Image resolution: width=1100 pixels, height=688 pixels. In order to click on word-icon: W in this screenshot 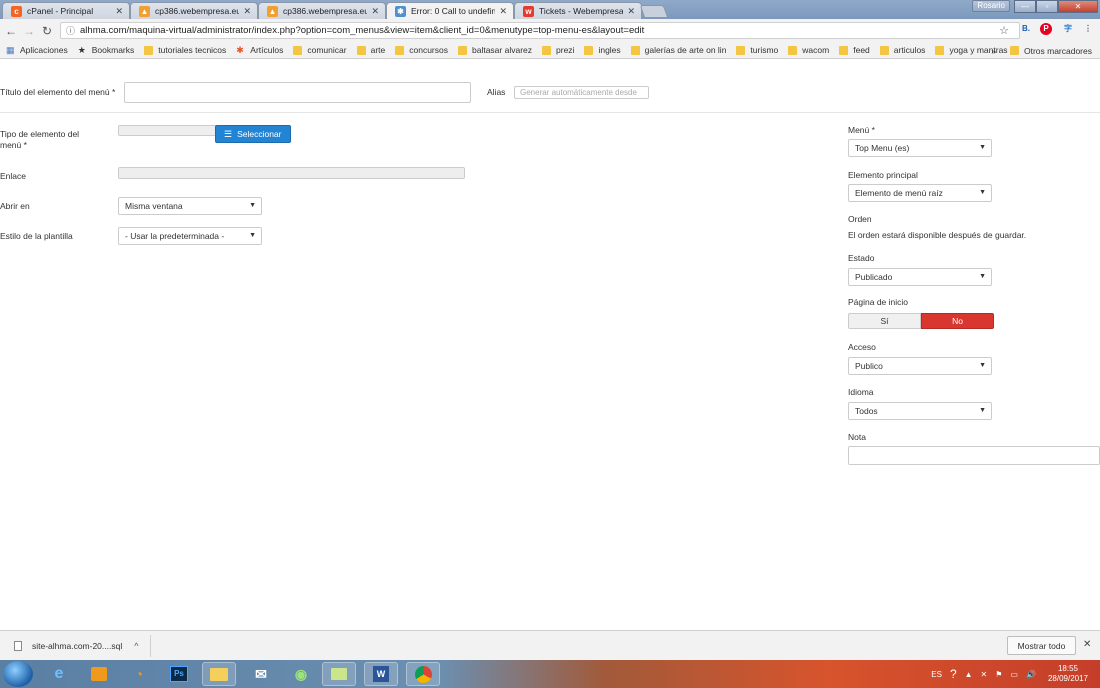, I will do `click(381, 674)`.